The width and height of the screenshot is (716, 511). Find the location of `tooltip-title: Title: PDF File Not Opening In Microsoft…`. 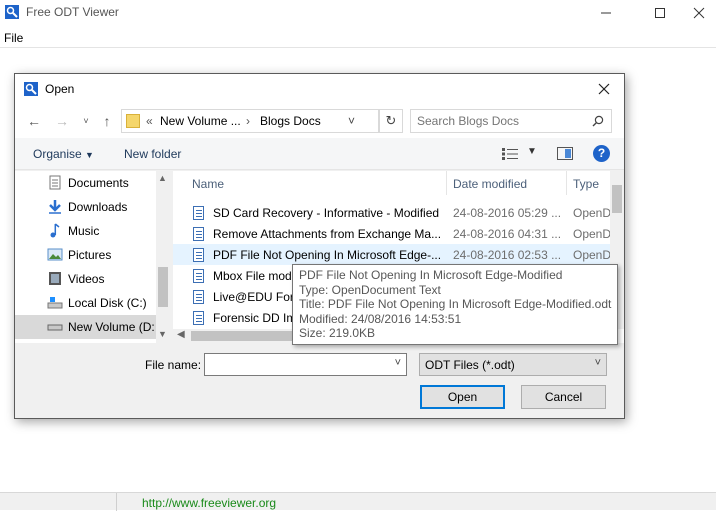

tooltip-title: Title: PDF File Not Opening In Microsoft… is located at coordinates (455, 304).